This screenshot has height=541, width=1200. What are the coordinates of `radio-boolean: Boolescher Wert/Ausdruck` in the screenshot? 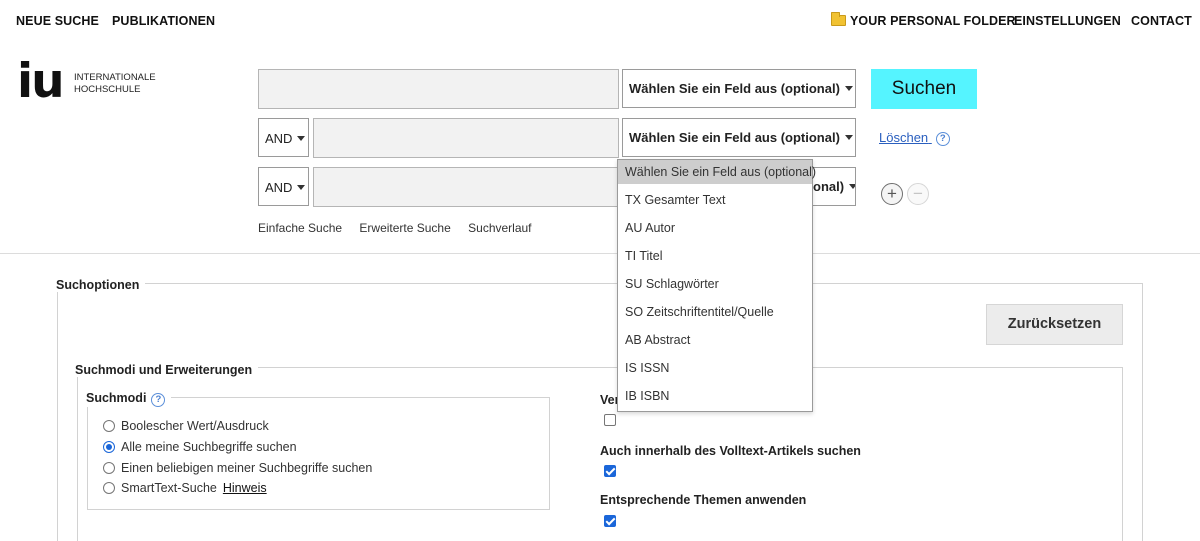 It's located at (186, 426).